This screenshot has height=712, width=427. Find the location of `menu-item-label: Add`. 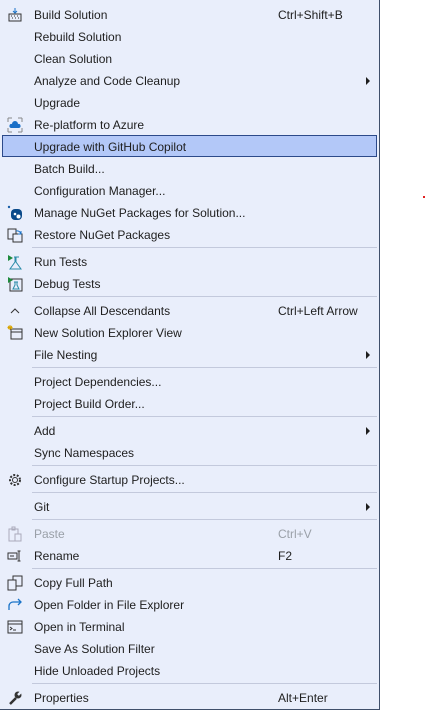

menu-item-label: Add is located at coordinates (45, 431).